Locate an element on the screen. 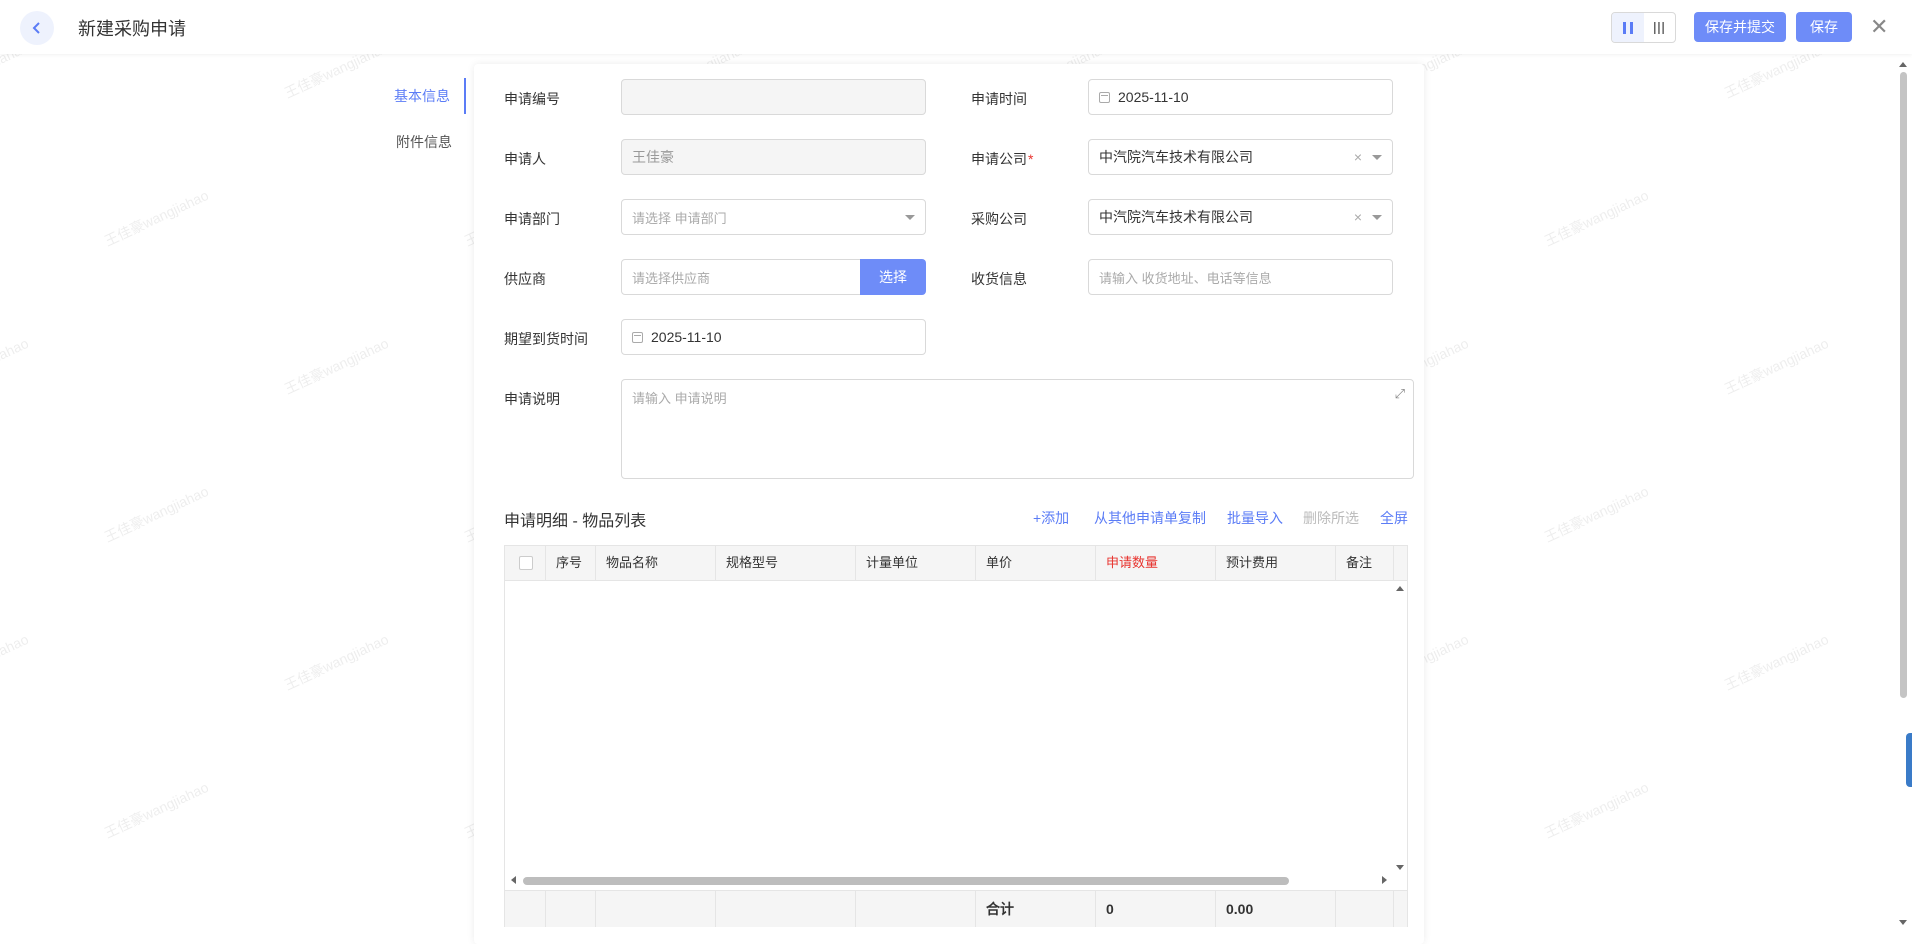  three-column-icon is located at coordinates (1659, 27).